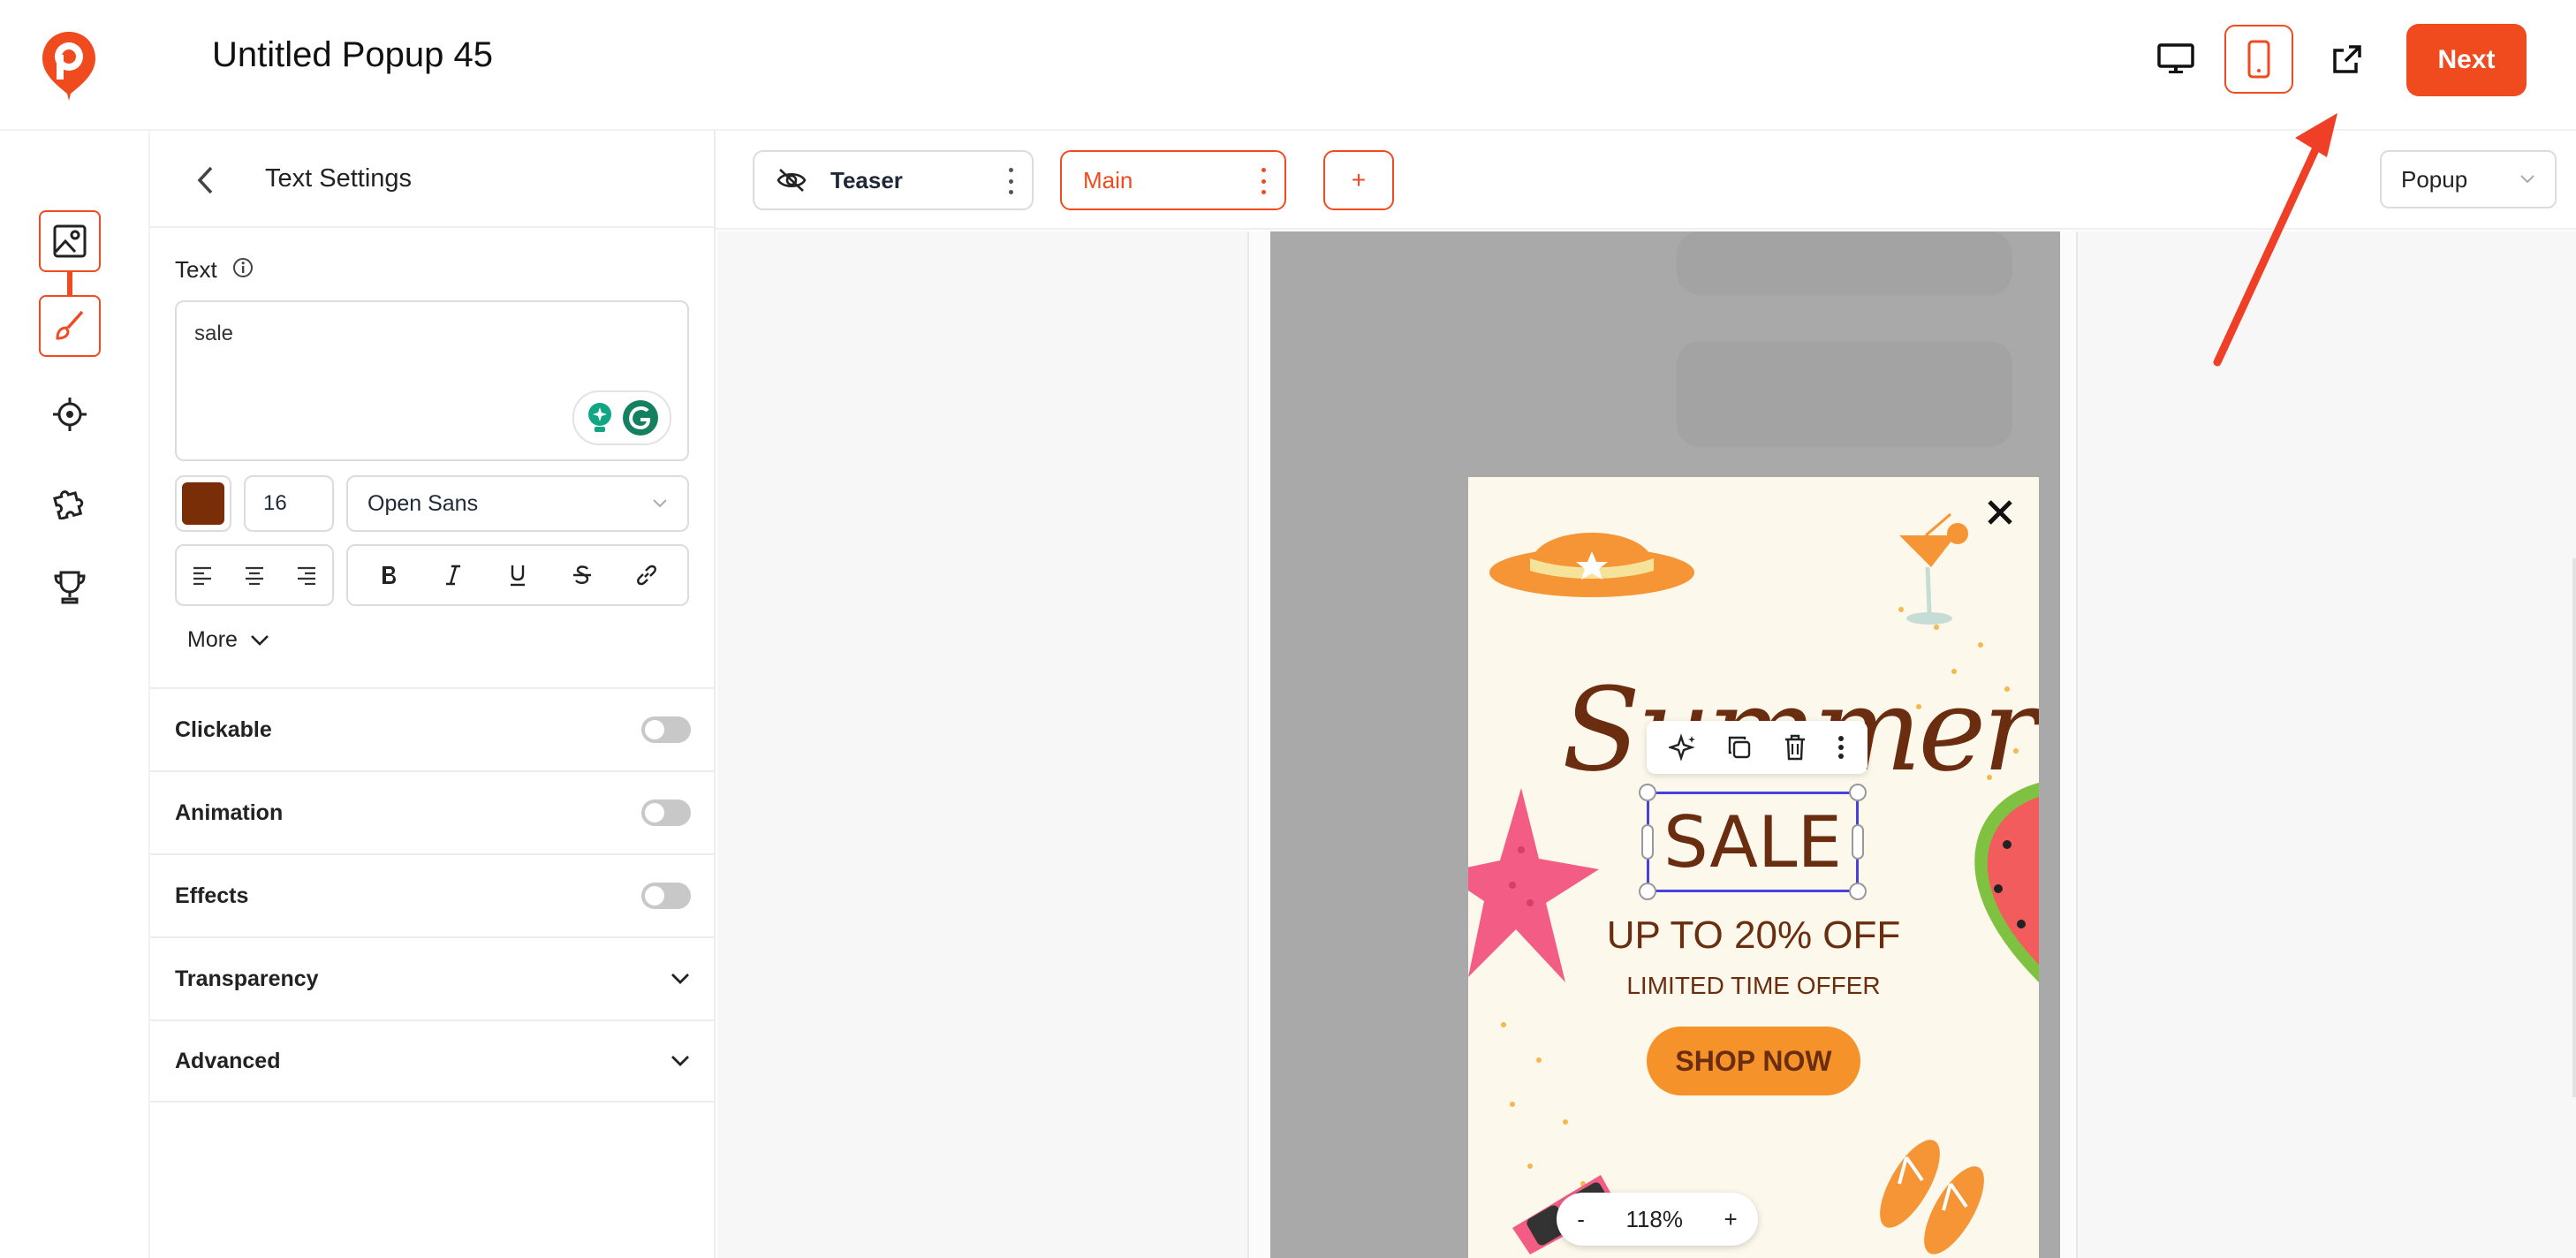 Image resolution: width=2576 pixels, height=1258 pixels. Describe the element at coordinates (1108, 179) in the screenshot. I see `tab-label: Main` at that location.